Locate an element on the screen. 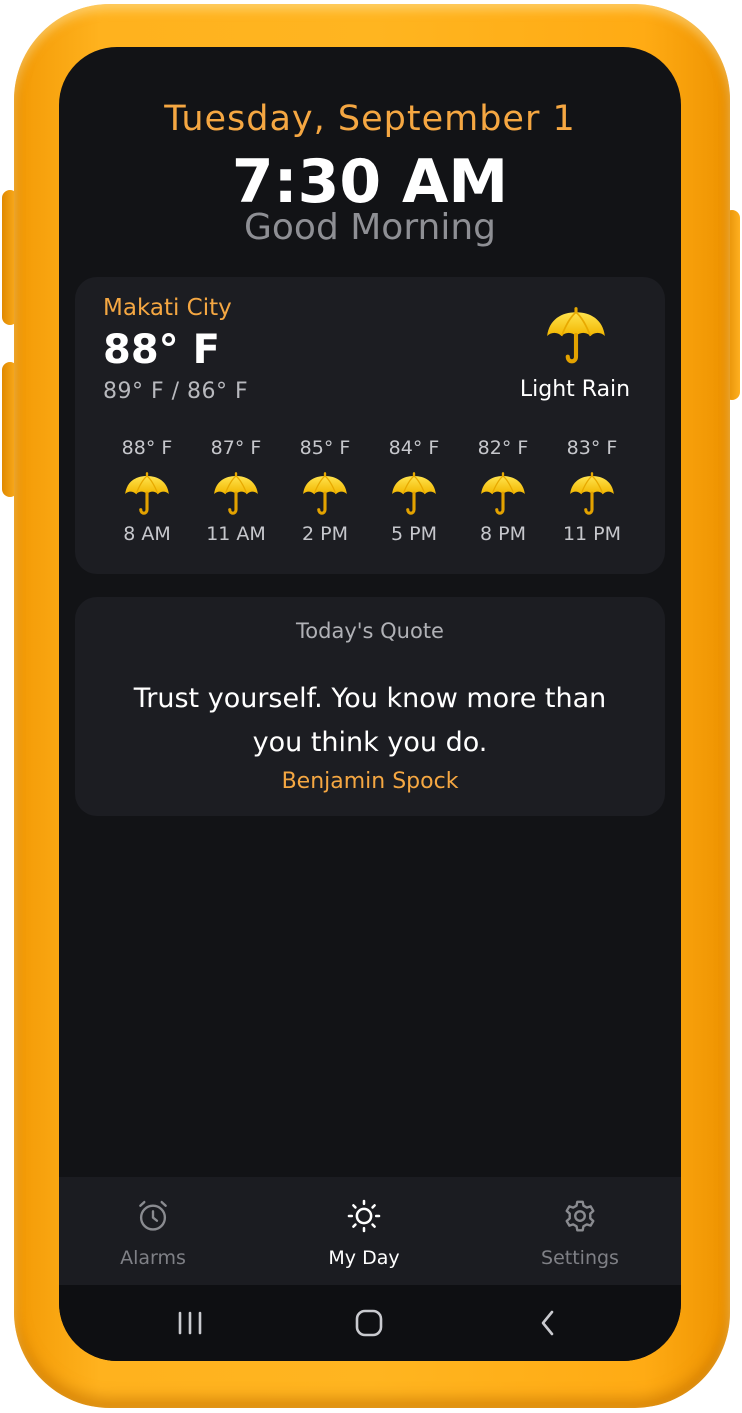  tab-settings: Settings is located at coordinates (580, 1233).